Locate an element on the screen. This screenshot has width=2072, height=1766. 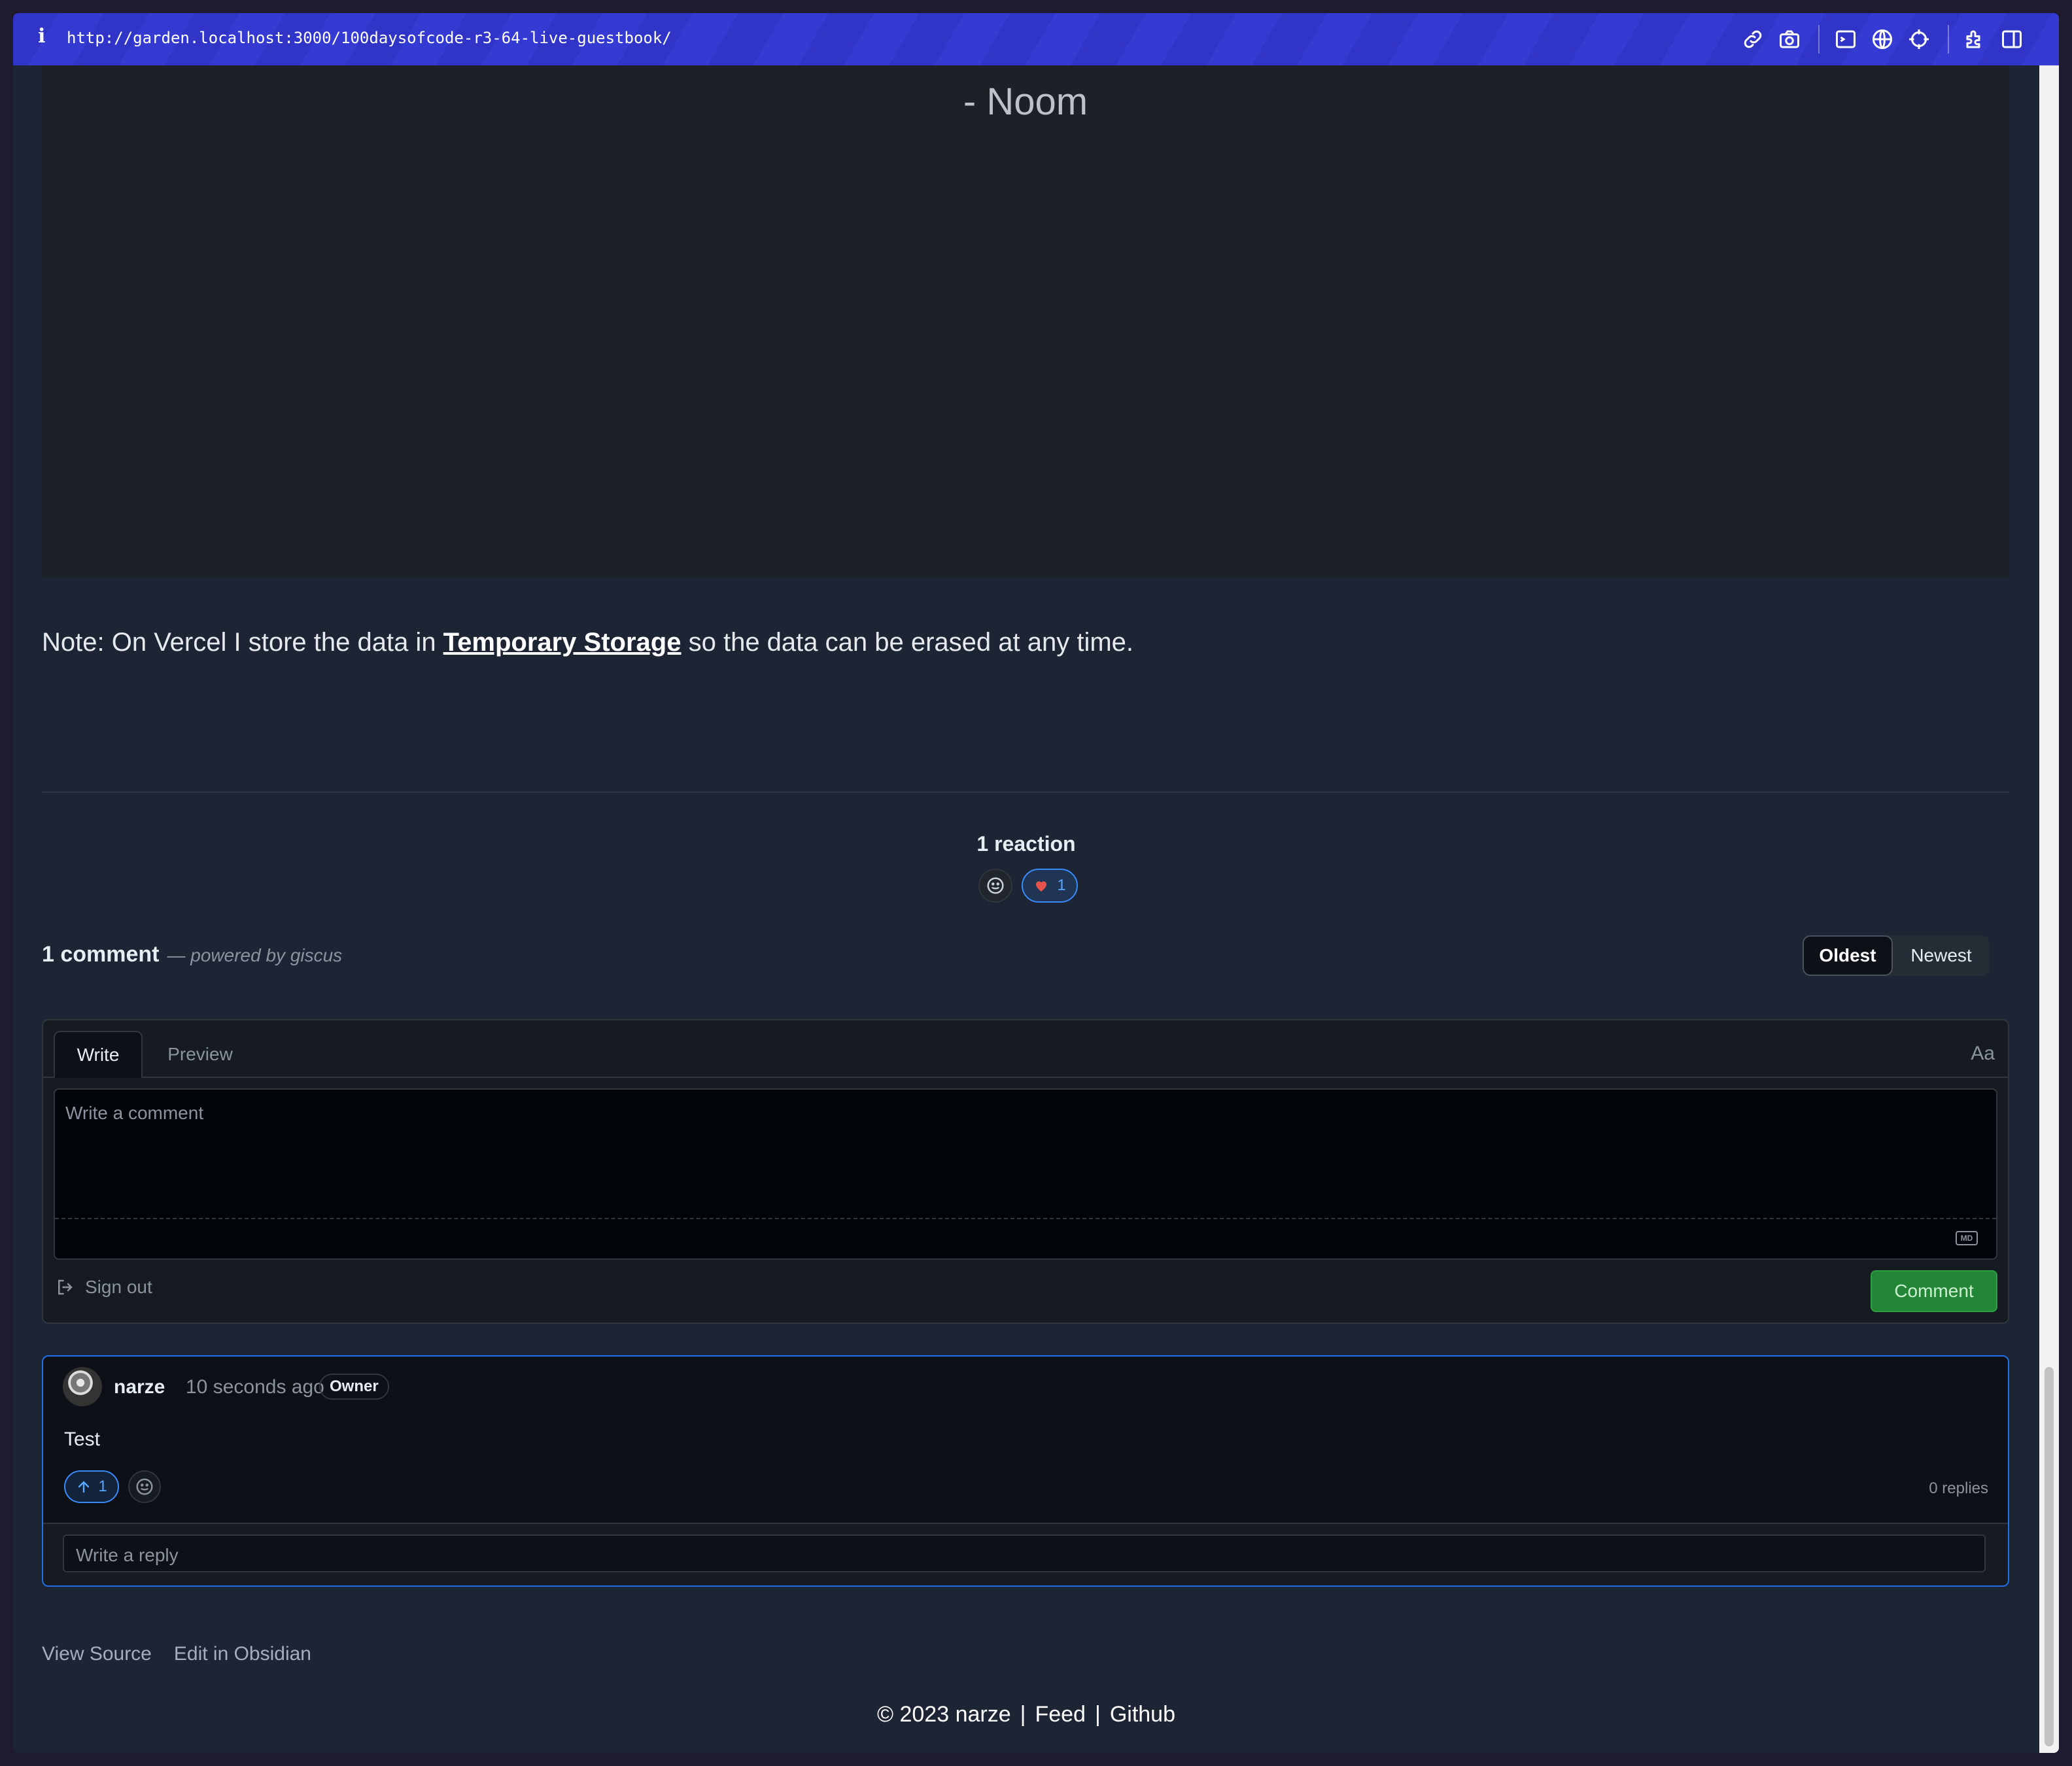
extension-icon is located at coordinates (1975, 39).